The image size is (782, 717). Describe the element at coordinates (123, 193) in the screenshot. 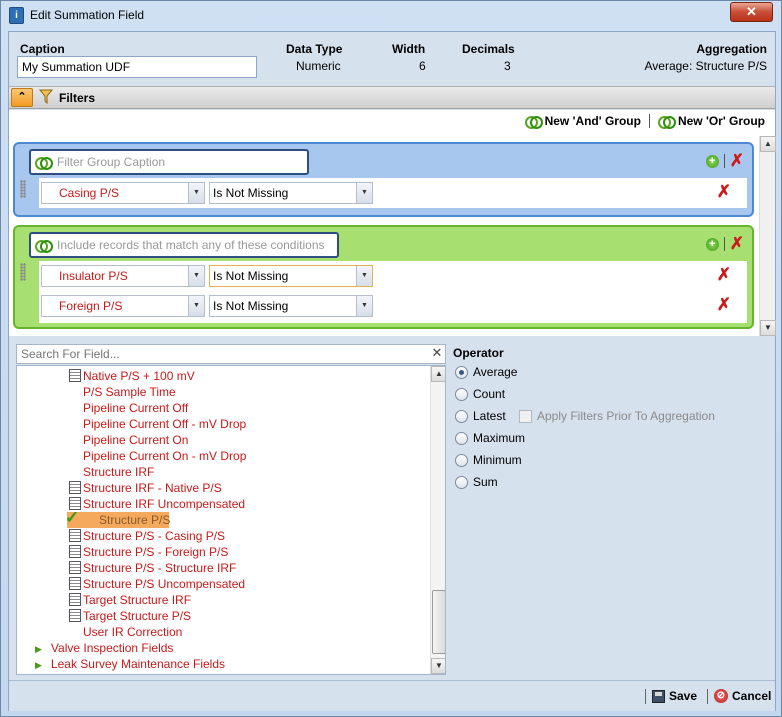

I see `condition-field-dropdown: Casing P/S ▼` at that location.